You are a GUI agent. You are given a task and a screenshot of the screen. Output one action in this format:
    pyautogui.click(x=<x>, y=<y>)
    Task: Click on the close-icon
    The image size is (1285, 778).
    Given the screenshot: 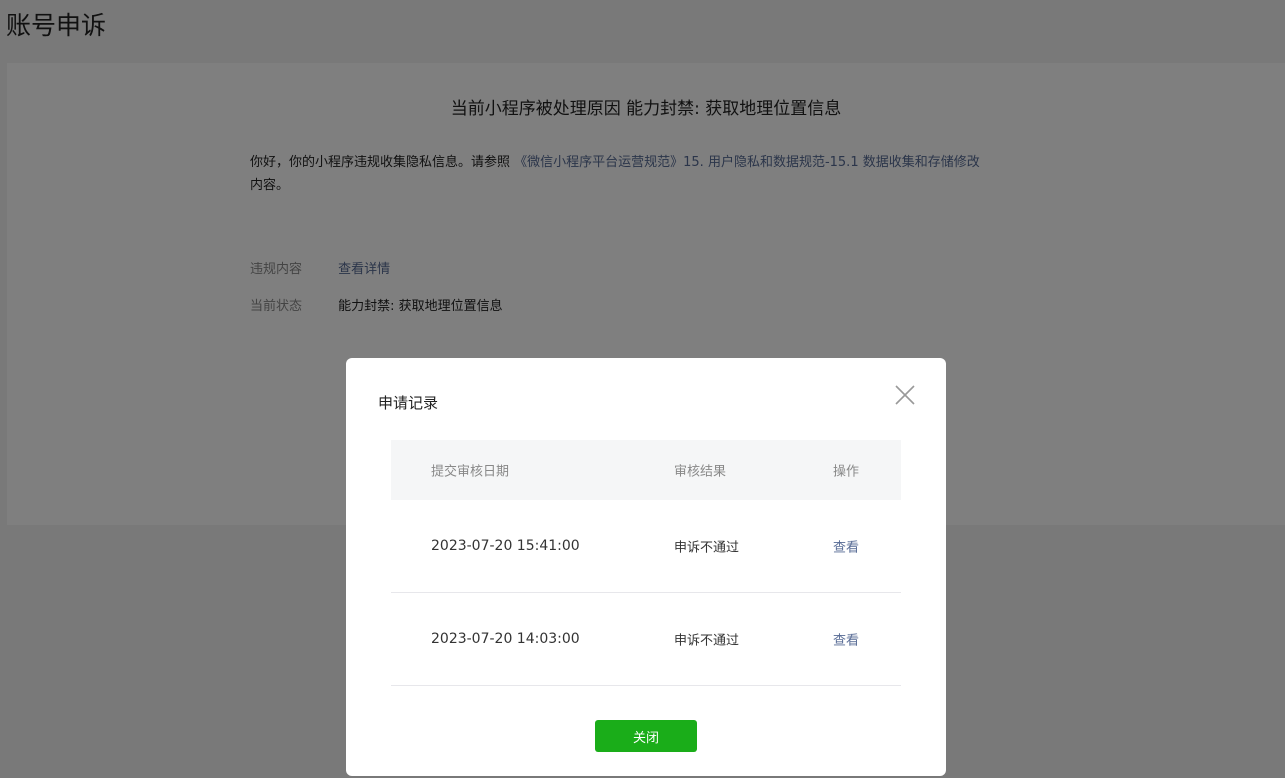 What is the action you would take?
    pyautogui.click(x=905, y=395)
    